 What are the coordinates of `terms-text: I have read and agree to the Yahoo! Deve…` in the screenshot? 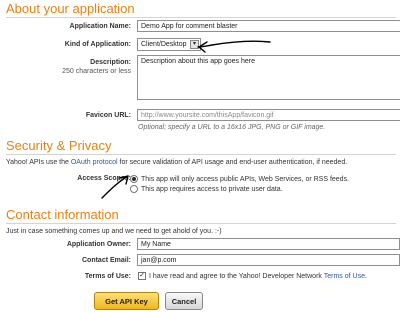 It's located at (258, 276).